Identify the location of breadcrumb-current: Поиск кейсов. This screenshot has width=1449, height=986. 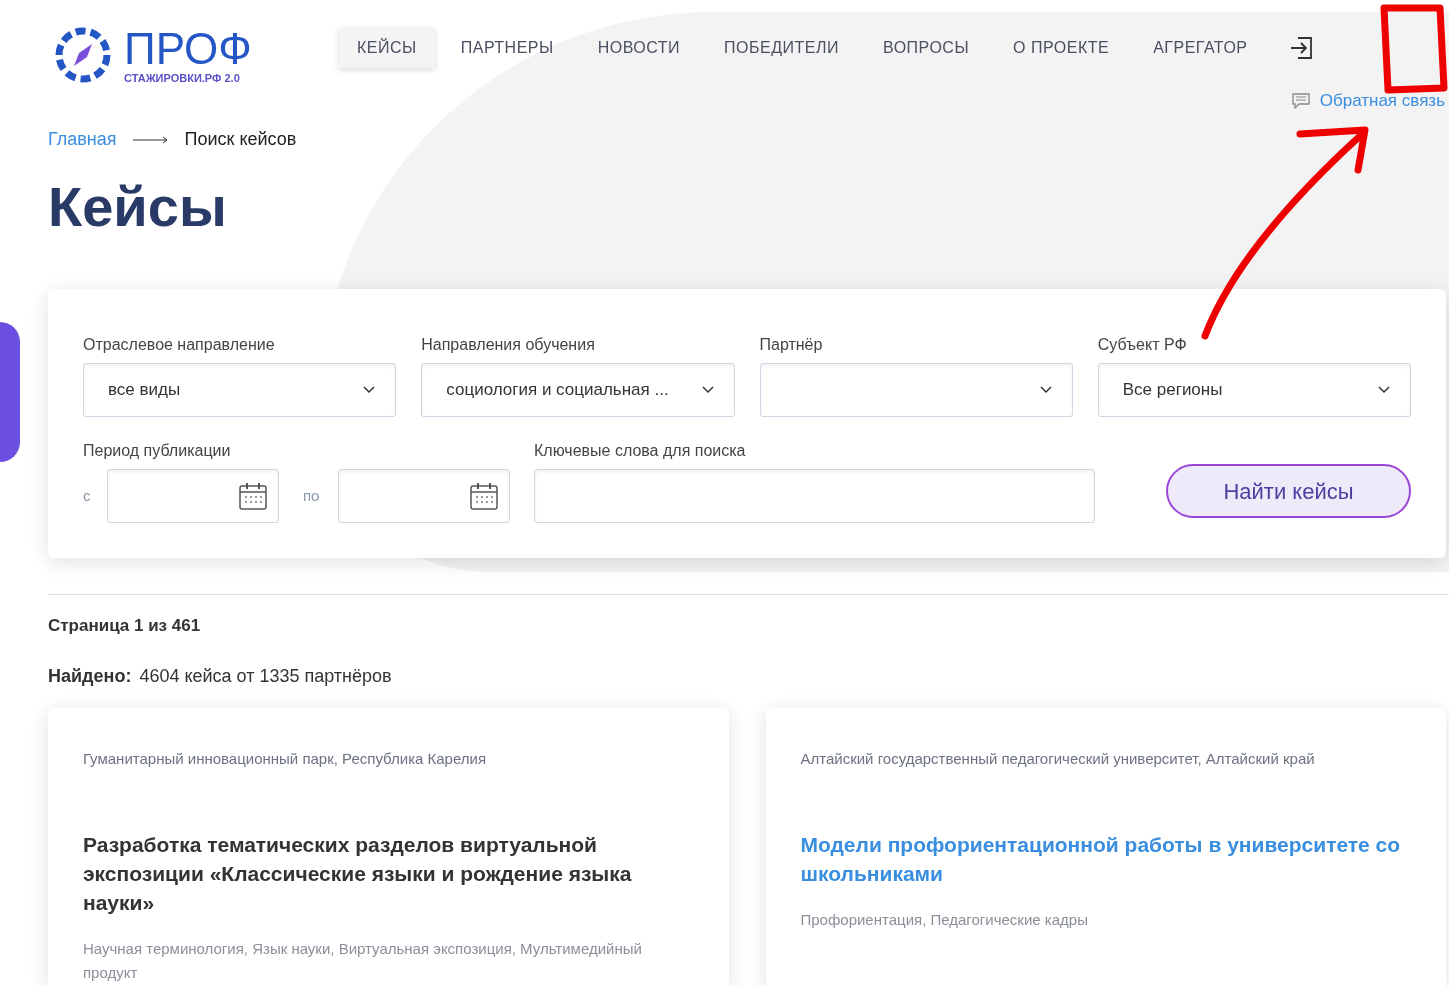
(240, 139).